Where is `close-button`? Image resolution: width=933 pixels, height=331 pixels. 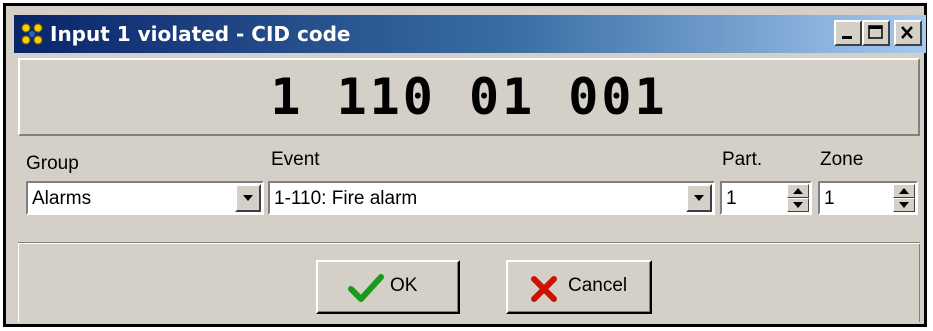
close-button is located at coordinates (908, 33).